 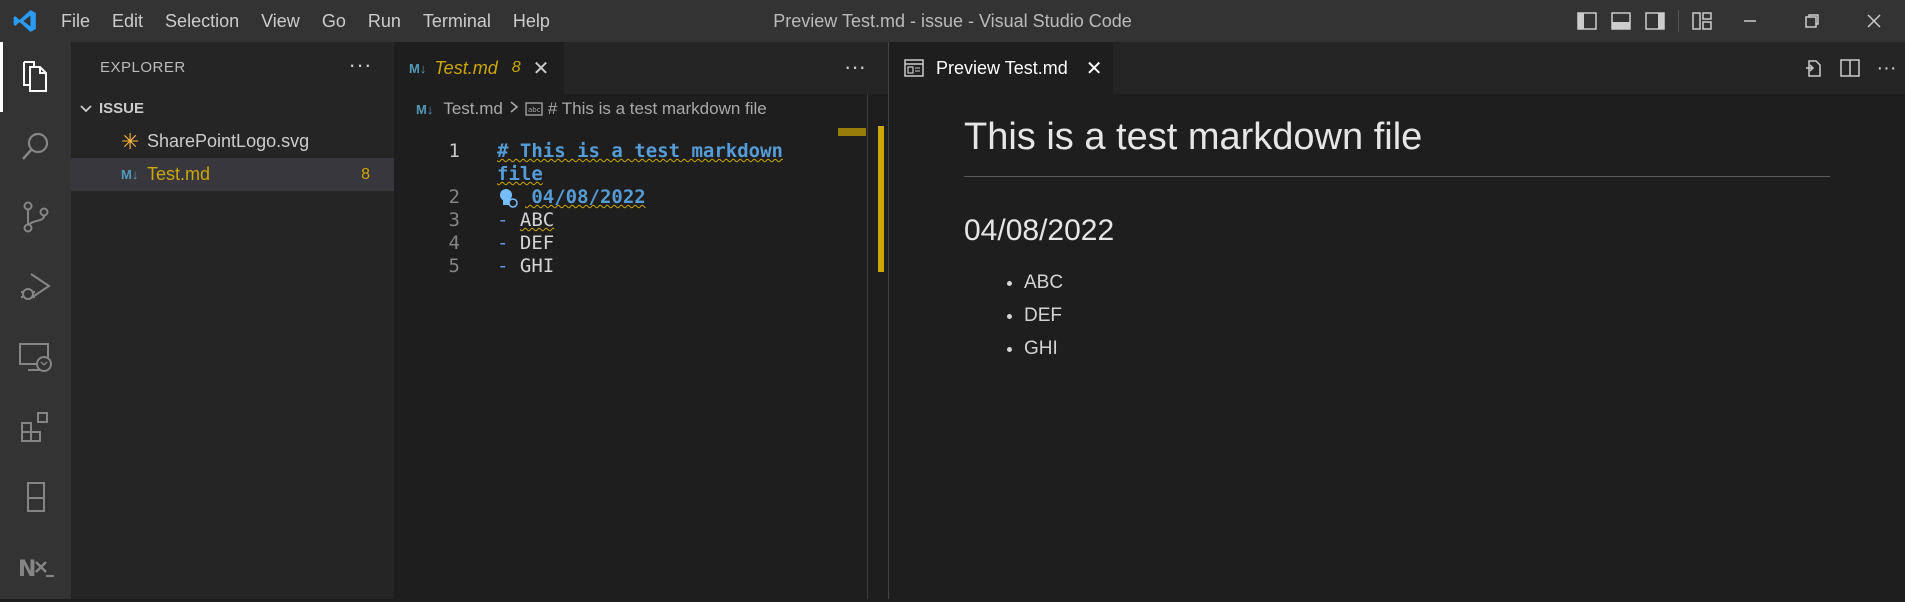 I want to click on code-line: 5, so click(x=427, y=269).